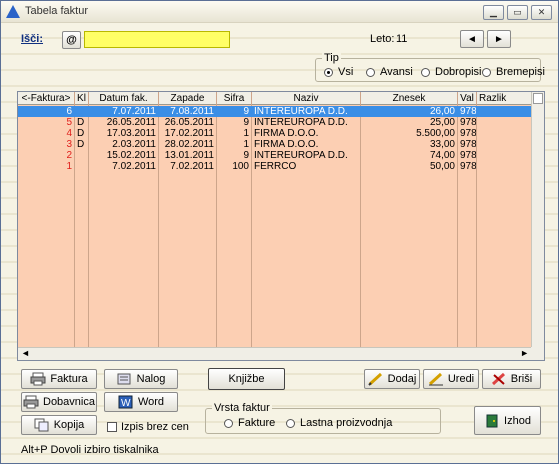 The image size is (559, 464). Describe the element at coordinates (71, 40) in the screenshot. I see `at-button: @` at that location.